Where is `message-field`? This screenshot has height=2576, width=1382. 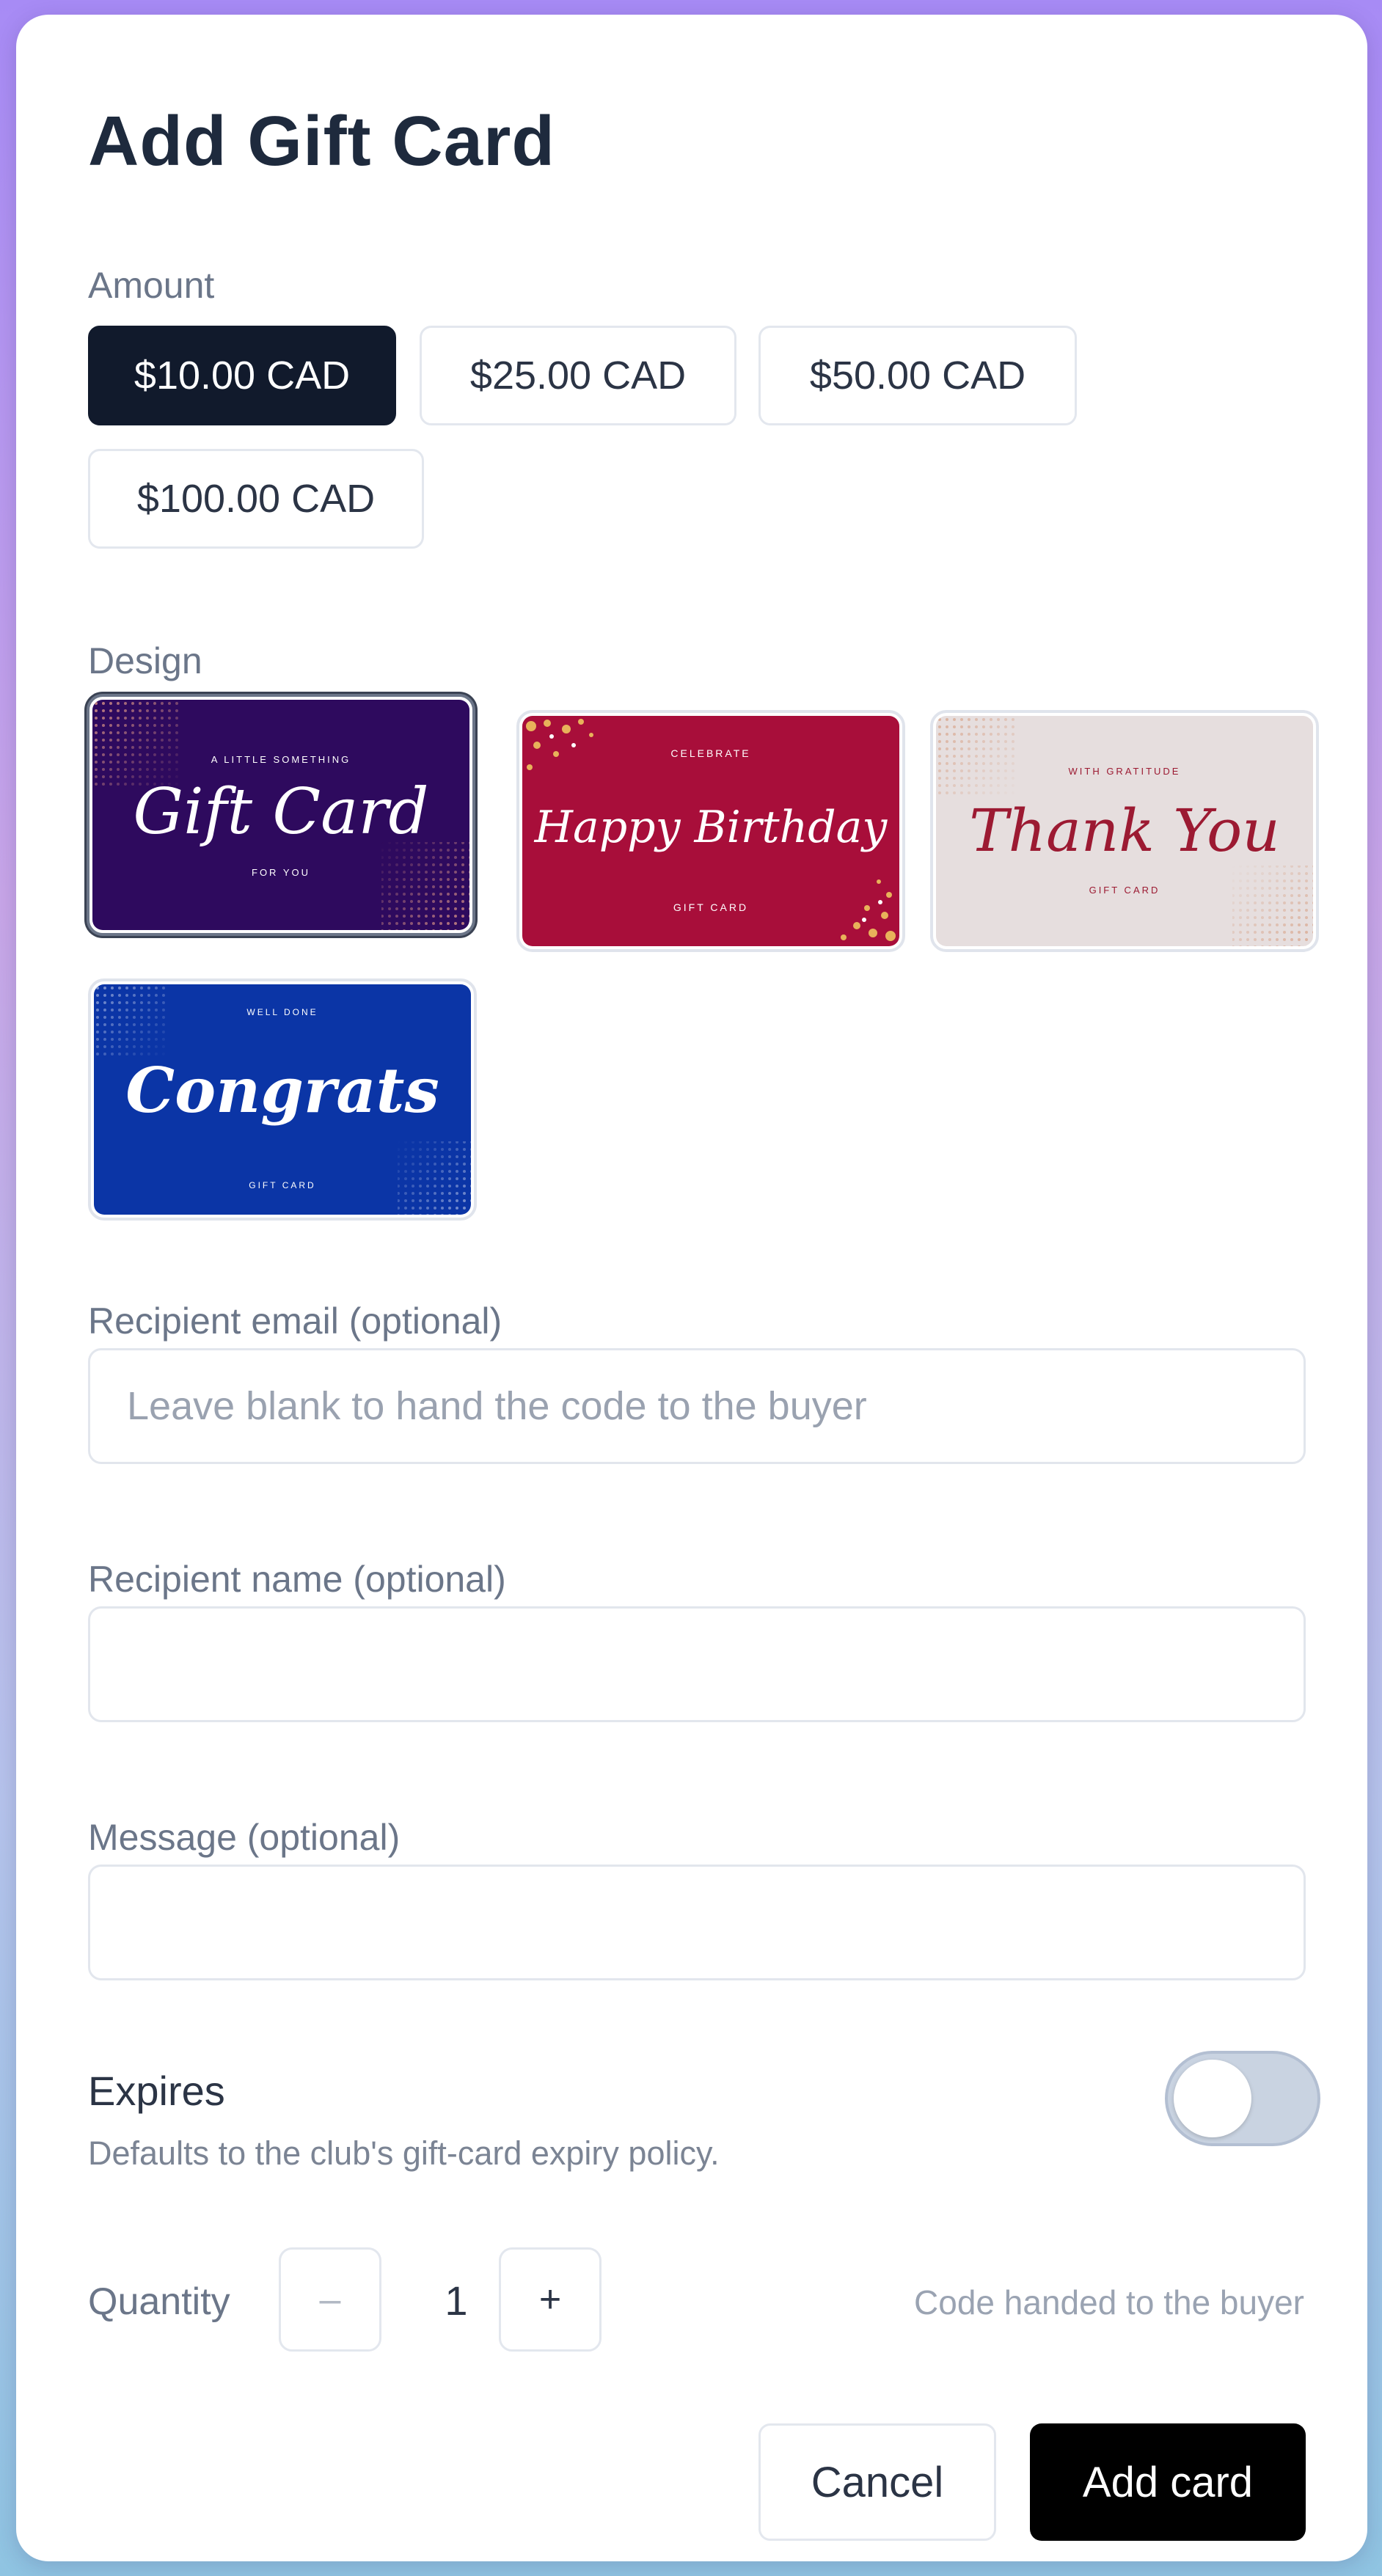 message-field is located at coordinates (697, 1922).